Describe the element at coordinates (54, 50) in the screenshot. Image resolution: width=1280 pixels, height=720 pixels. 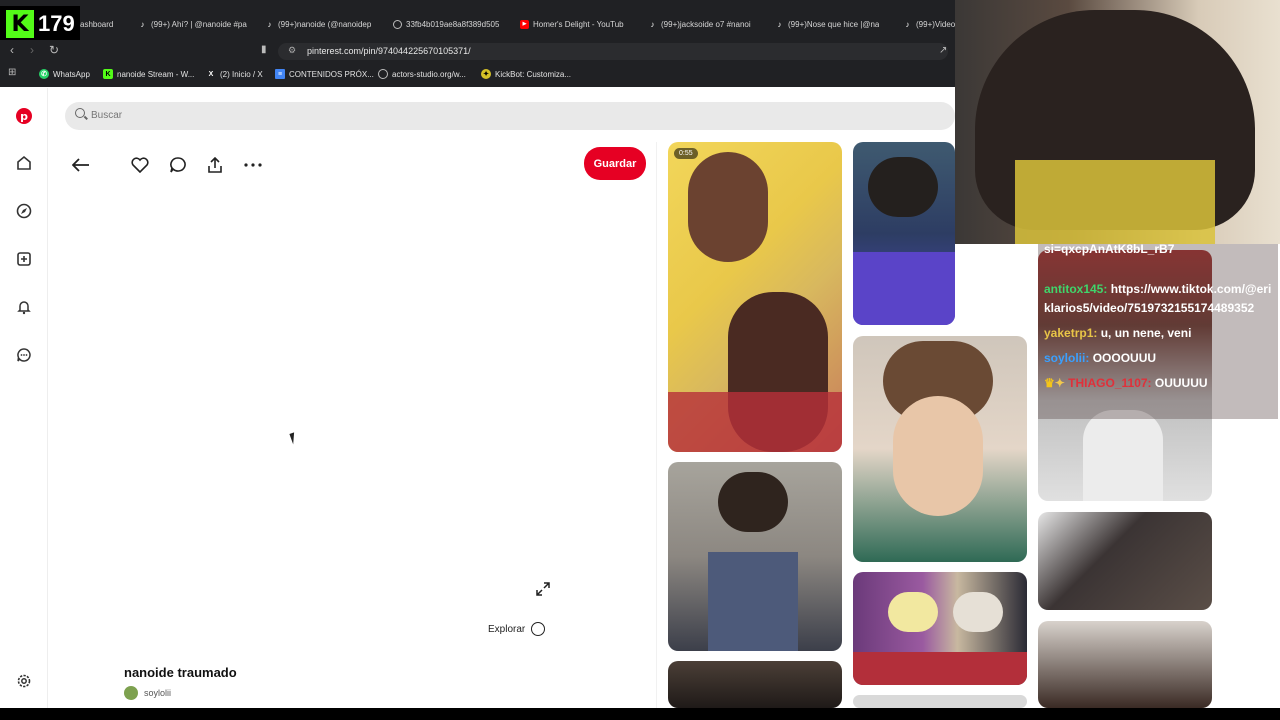
I see `reload-icon: ↻` at that location.